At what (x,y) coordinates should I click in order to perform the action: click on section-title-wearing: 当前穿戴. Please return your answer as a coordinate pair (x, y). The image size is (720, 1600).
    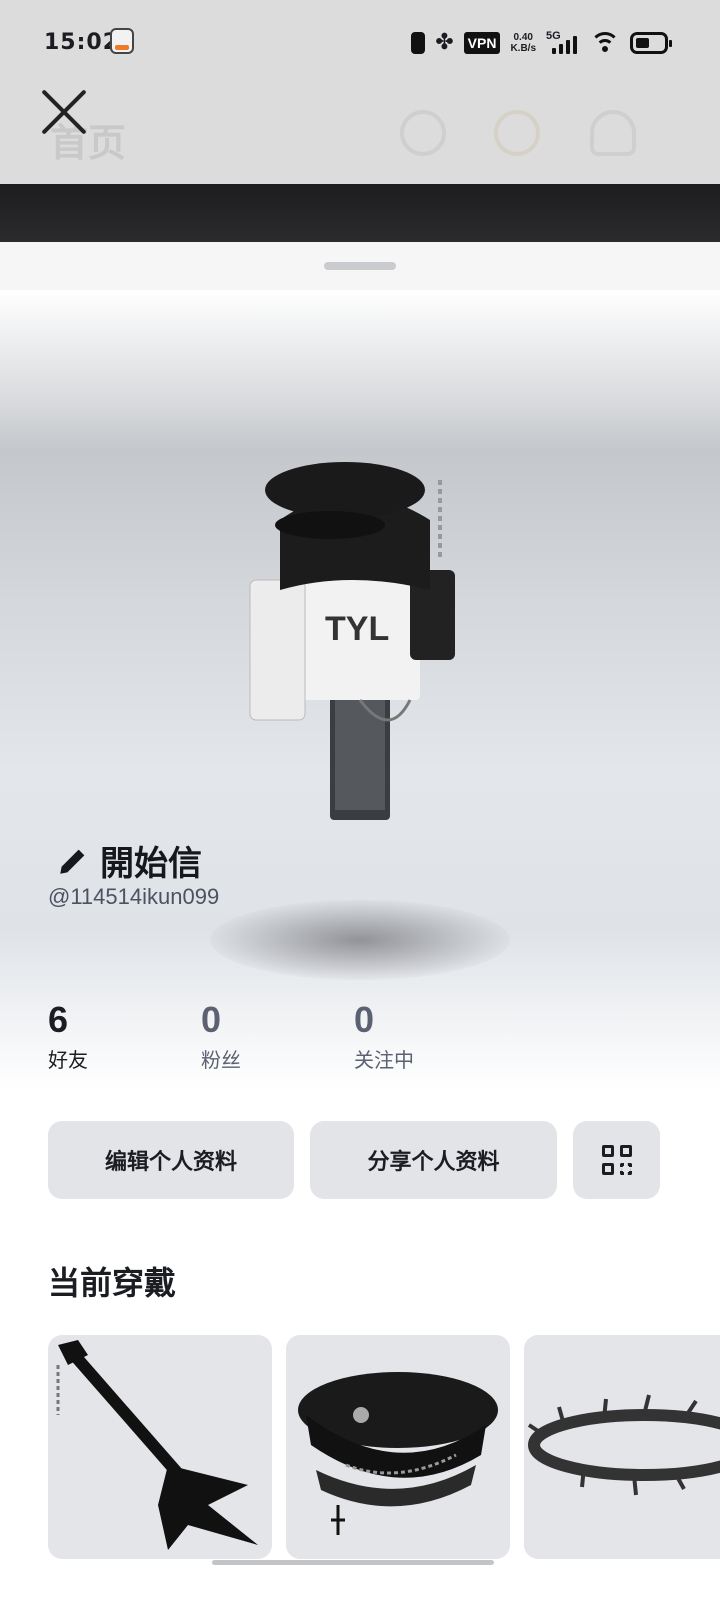
    Looking at the image, I should click on (112, 1283).